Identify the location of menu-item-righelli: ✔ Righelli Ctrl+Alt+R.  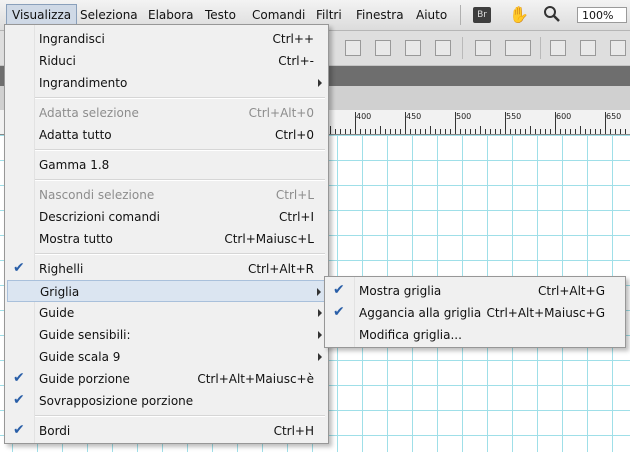
(166, 269).